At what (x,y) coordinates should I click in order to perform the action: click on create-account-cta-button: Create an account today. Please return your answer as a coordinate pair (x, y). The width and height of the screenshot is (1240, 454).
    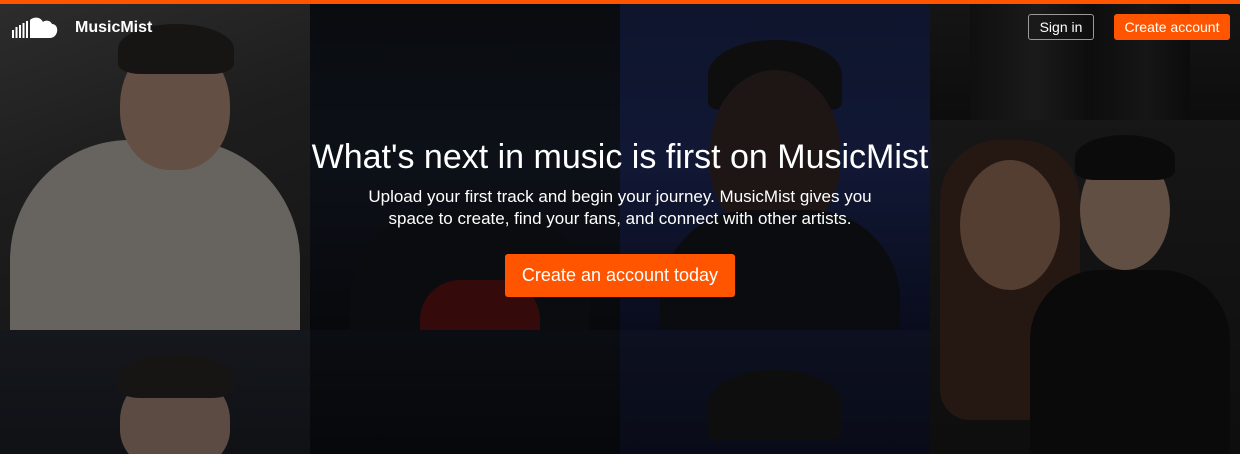
    Looking at the image, I should click on (620, 275).